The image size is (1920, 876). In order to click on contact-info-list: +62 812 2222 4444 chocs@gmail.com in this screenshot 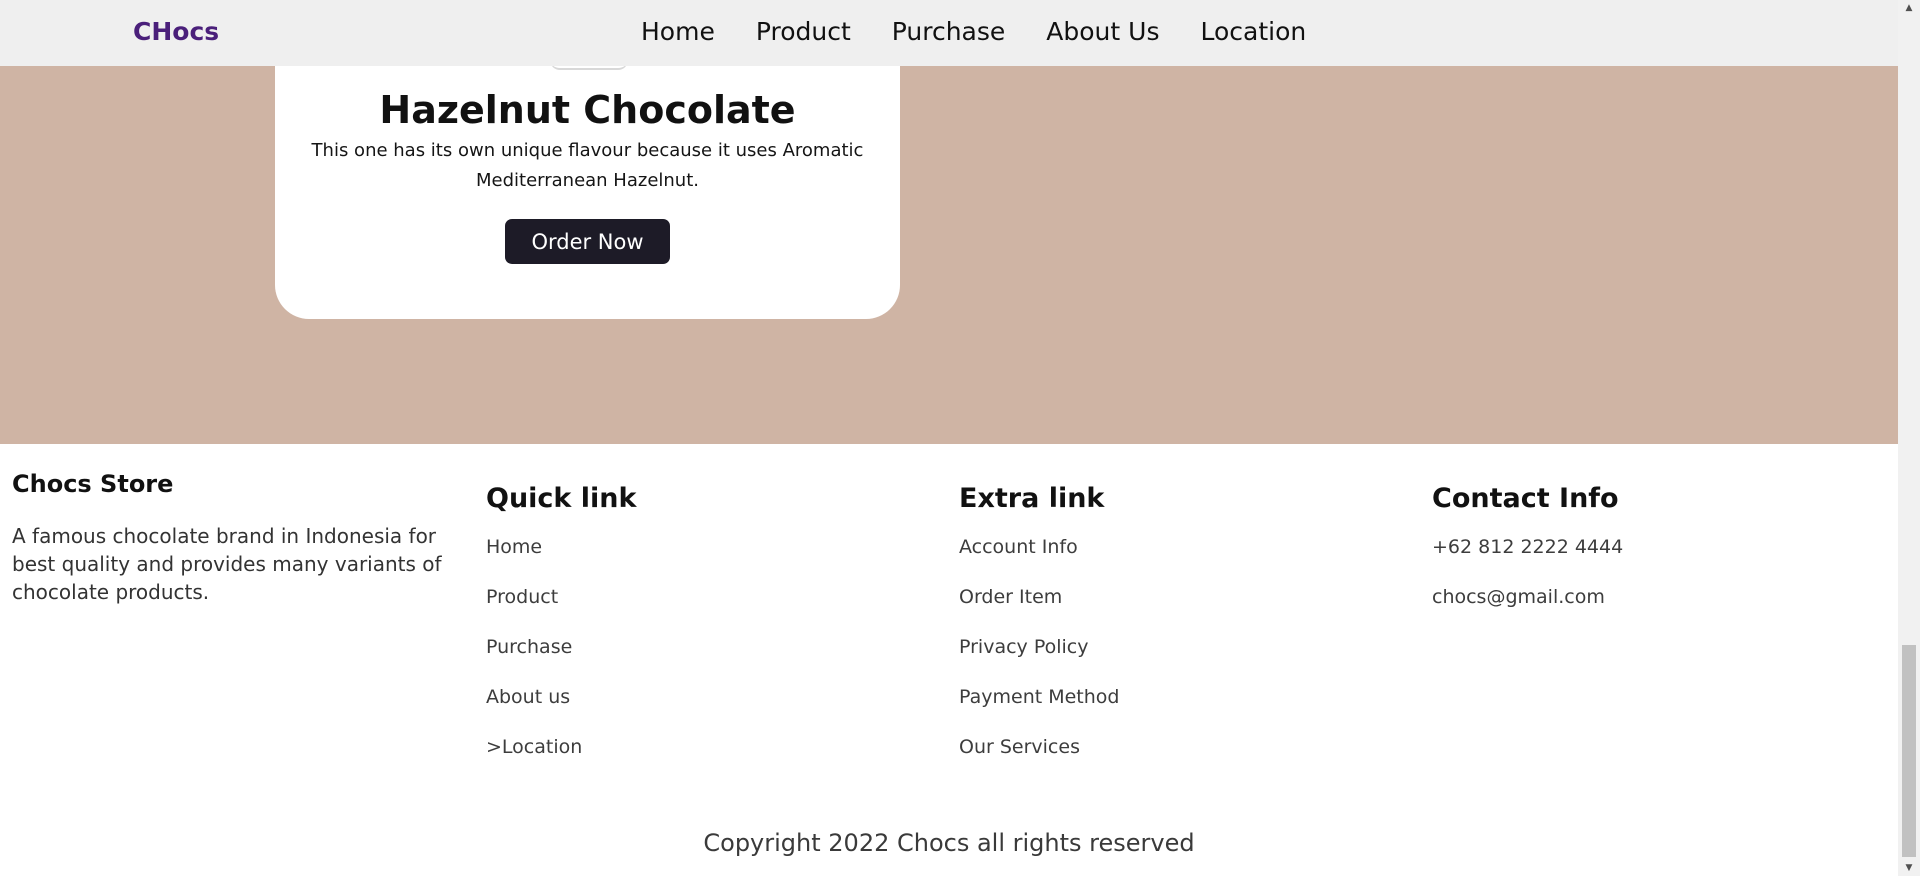, I will do `click(1527, 586)`.